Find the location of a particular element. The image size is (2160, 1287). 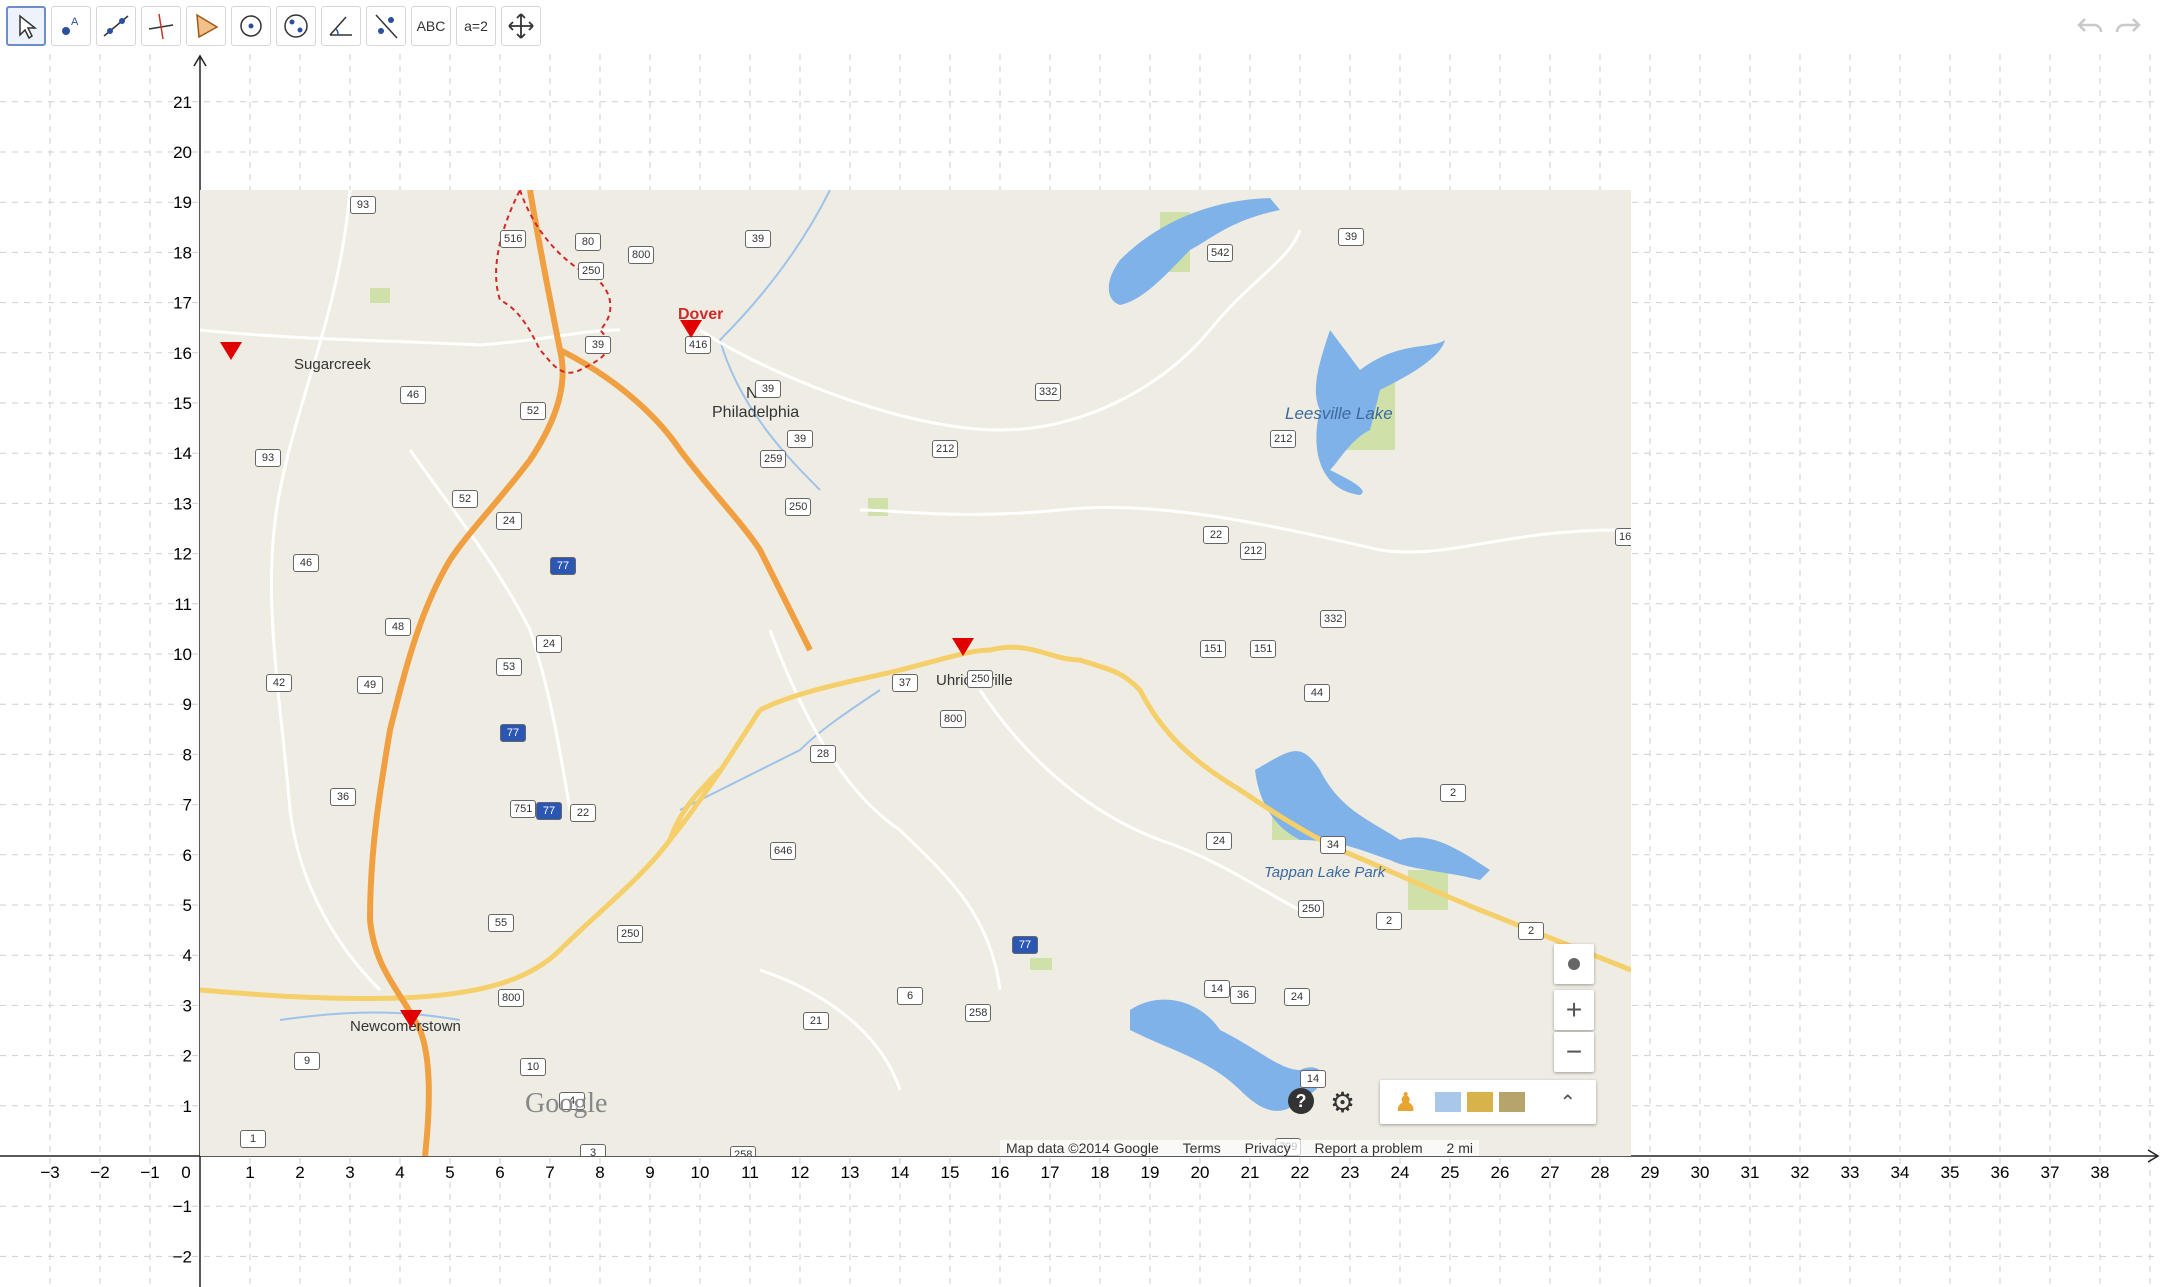

route-shield: 542 is located at coordinates (1220, 253).